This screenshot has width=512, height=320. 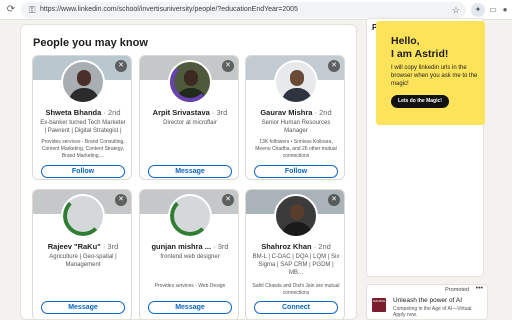 I want to click on reload-icon: ⟳, so click(x=11, y=10).